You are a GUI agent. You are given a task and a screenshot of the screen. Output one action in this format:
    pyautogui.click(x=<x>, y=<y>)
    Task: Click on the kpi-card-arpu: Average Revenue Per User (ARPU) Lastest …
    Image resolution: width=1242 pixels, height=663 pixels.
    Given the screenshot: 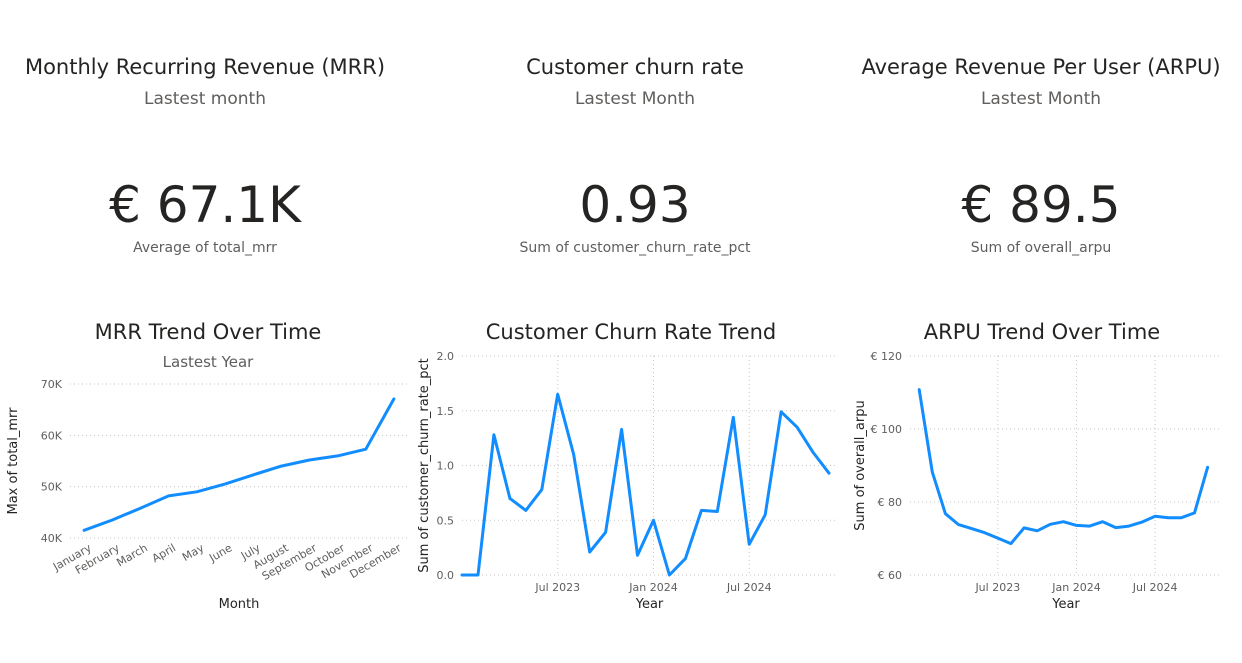 What is the action you would take?
    pyautogui.click(x=1041, y=140)
    